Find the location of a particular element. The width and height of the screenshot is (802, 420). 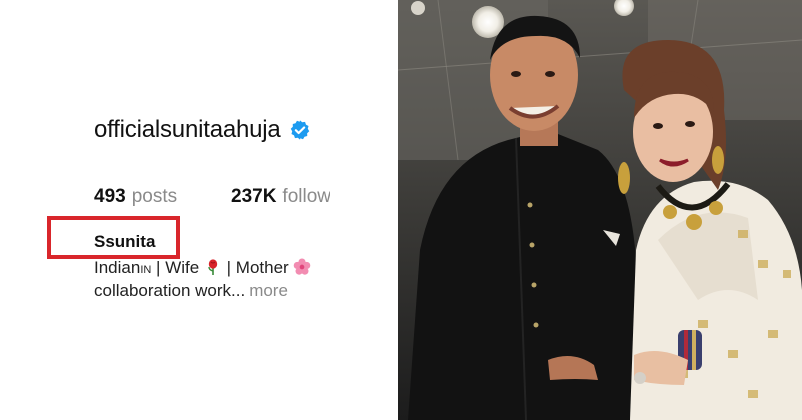

posts-stat: 493 posts is located at coordinates (162, 197).